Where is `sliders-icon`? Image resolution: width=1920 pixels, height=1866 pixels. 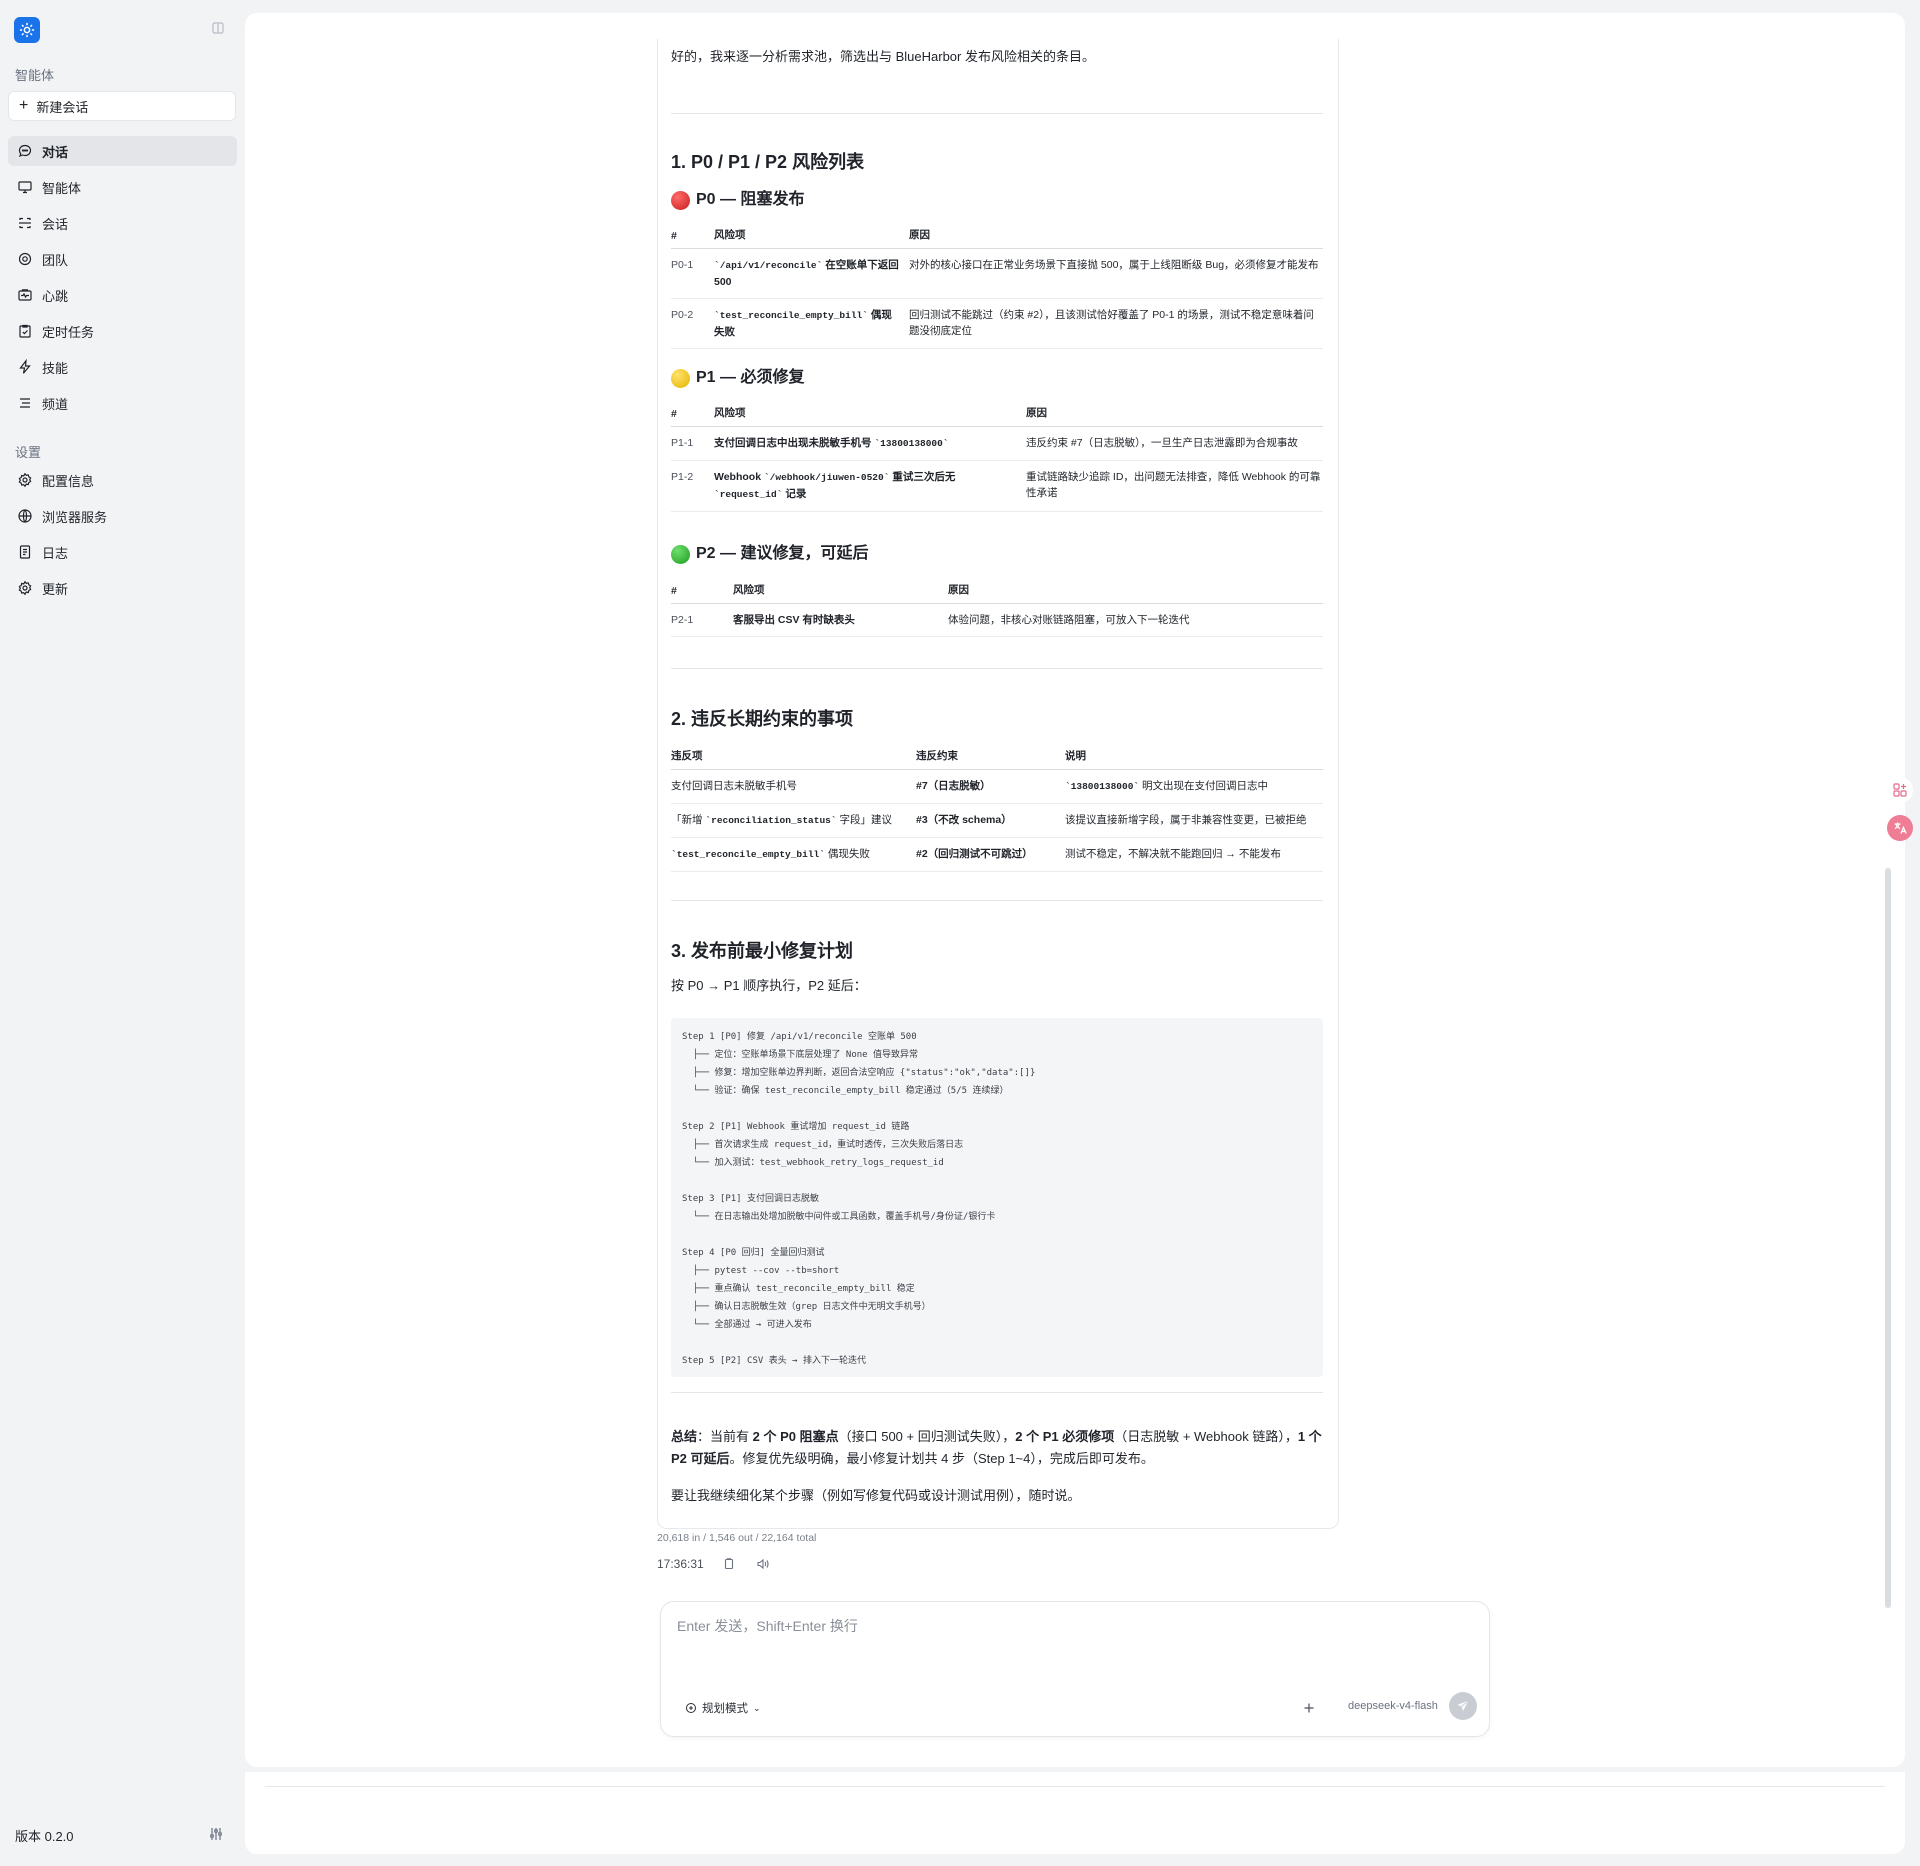 sliders-icon is located at coordinates (216, 1834).